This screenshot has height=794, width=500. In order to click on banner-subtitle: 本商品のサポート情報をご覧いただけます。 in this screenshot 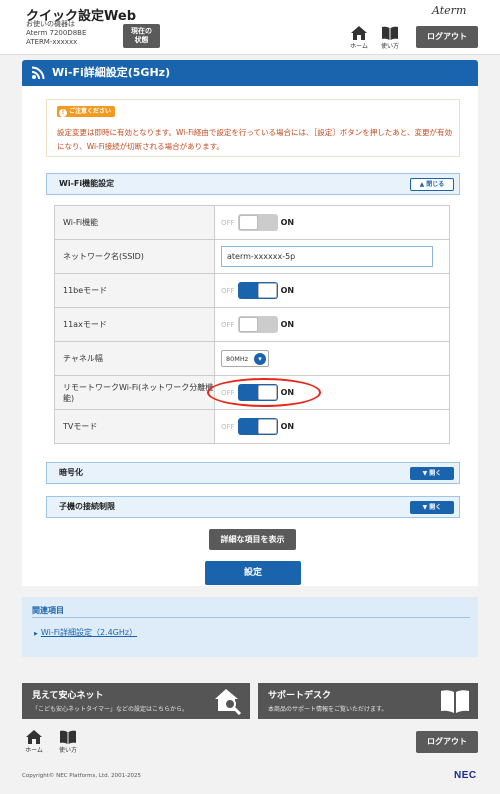, I will do `click(328, 709)`.